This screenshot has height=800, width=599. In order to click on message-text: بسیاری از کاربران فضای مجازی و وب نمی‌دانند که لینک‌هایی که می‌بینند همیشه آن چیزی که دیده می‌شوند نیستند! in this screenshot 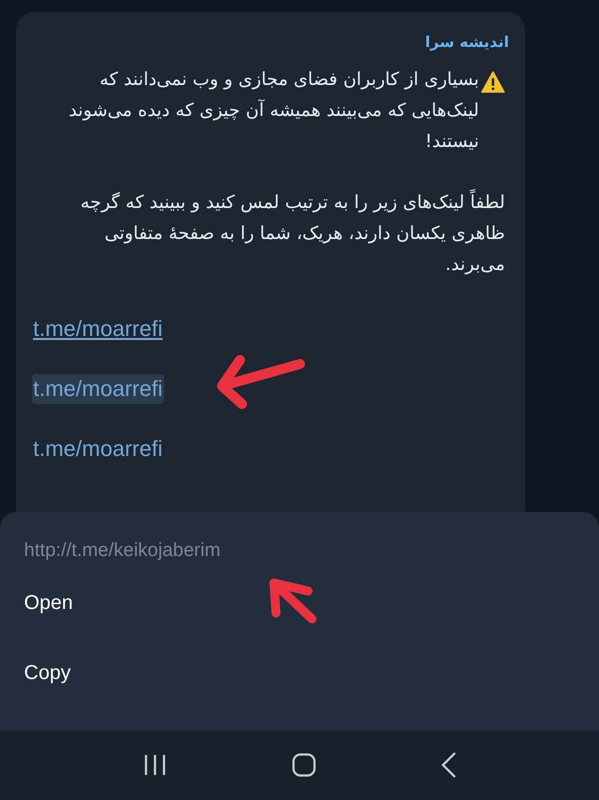, I will do `click(273, 111)`.